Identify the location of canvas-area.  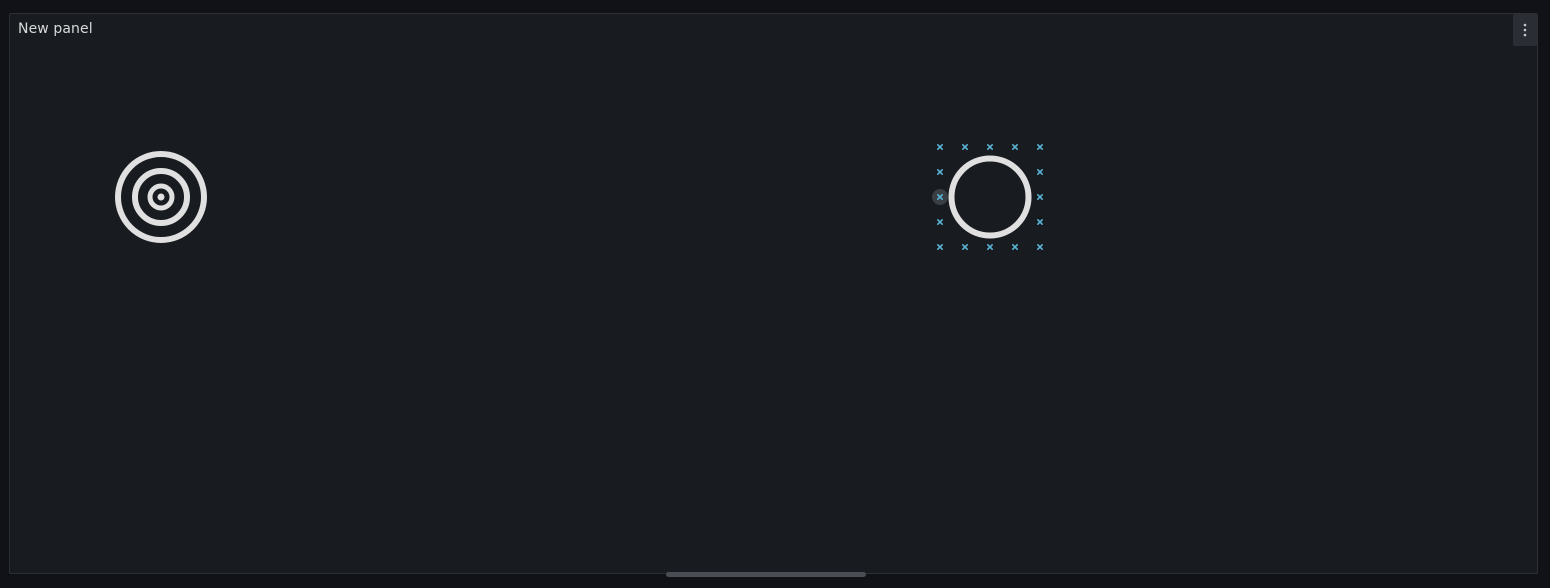
(579, 197).